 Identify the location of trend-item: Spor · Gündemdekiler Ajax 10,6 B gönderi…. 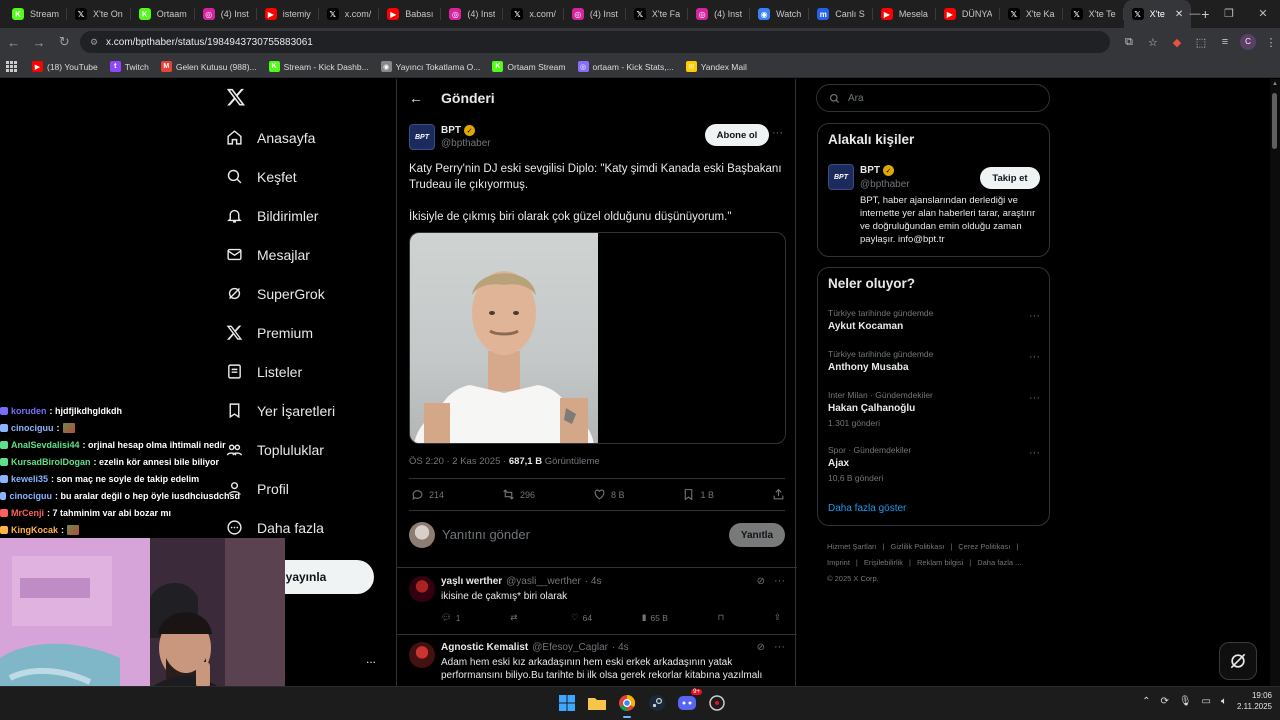
(934, 464).